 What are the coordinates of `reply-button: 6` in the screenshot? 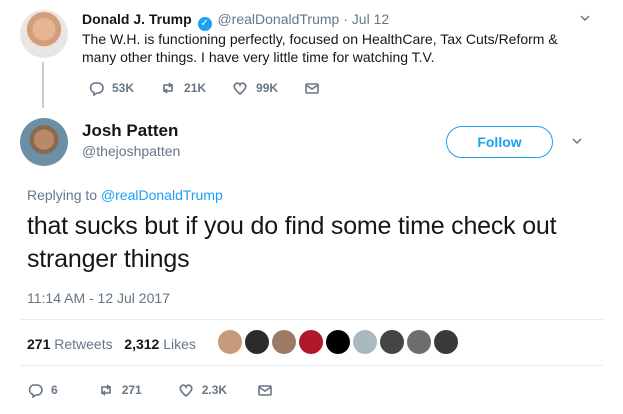 It's located at (42, 390).